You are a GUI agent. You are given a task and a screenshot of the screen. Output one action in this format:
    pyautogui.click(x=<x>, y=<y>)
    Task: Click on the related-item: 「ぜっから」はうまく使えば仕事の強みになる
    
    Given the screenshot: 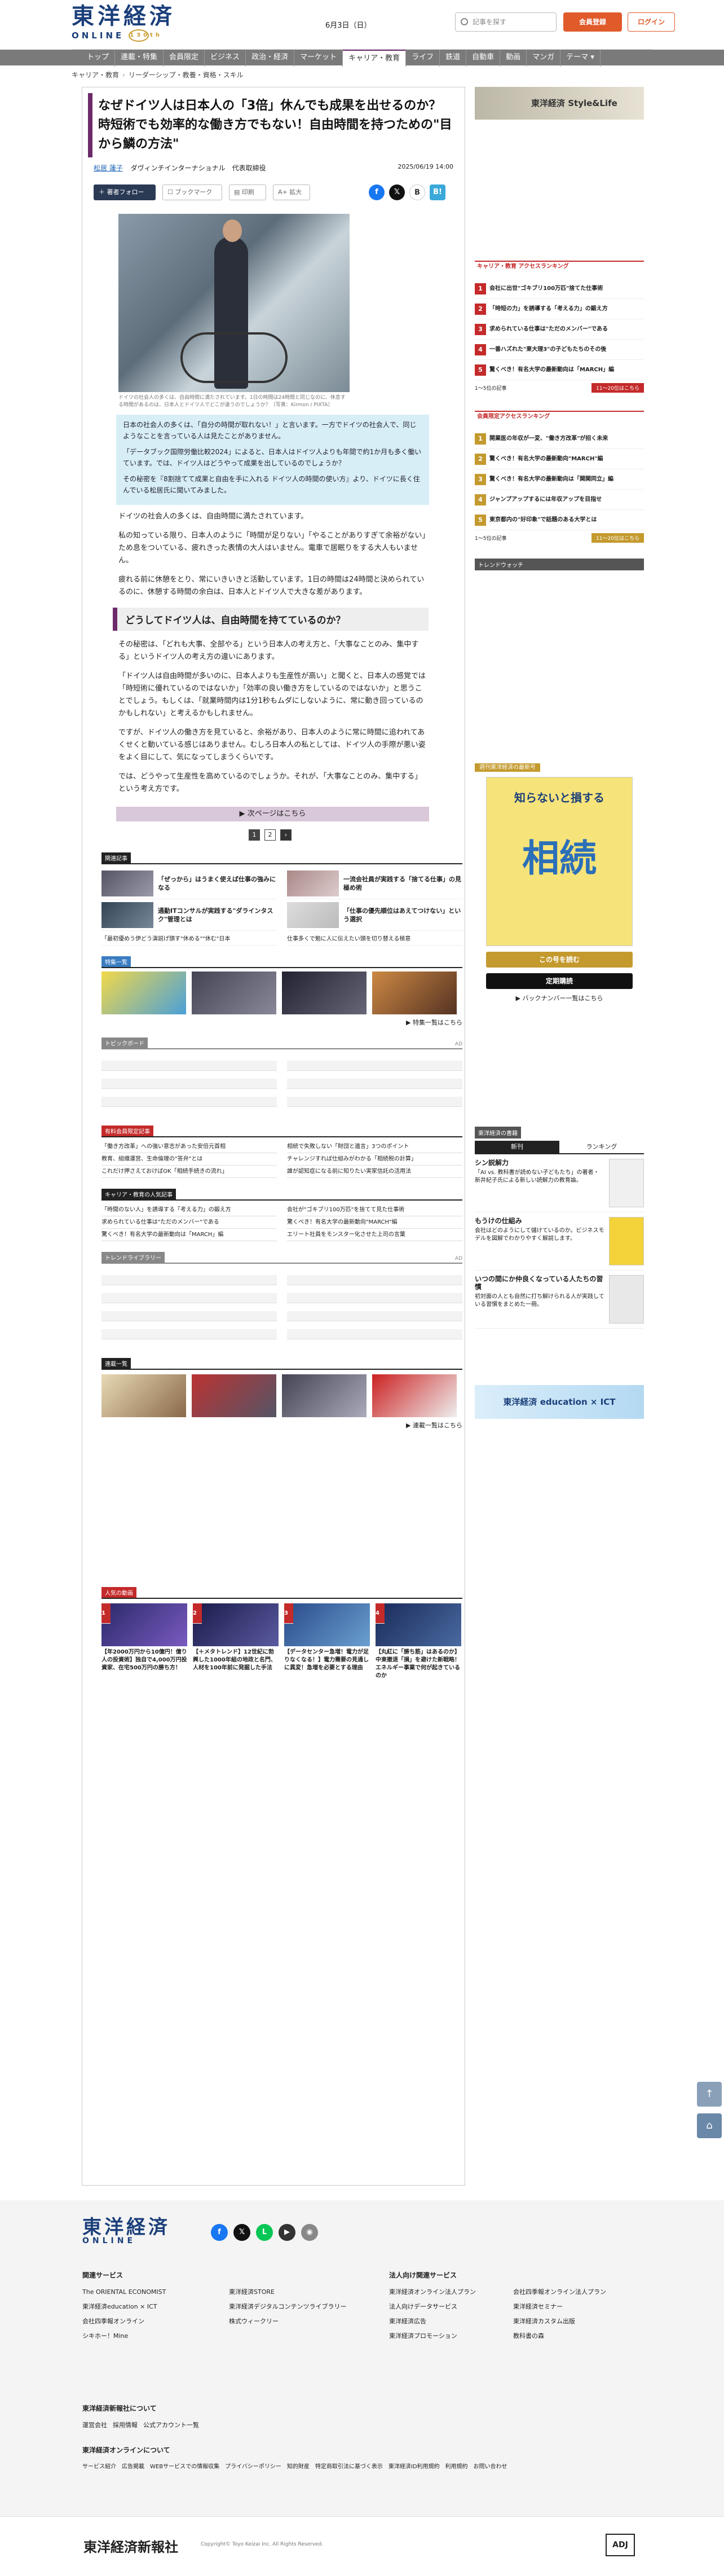 What is the action you would take?
    pyautogui.click(x=189, y=883)
    